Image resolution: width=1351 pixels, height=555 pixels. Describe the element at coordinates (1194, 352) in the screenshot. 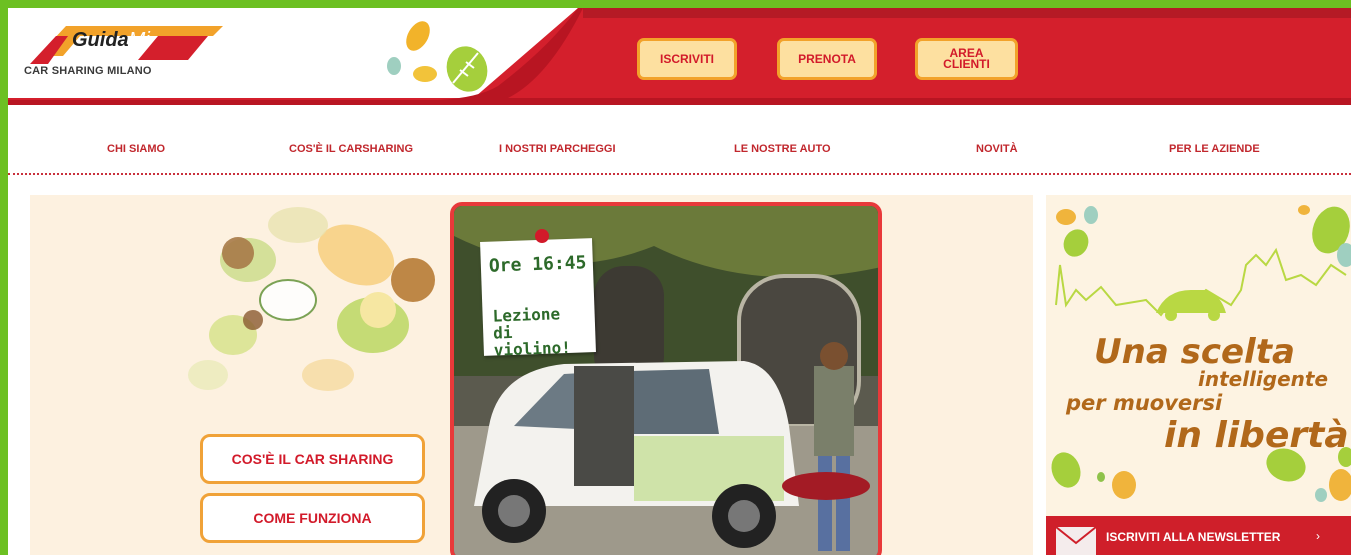

I see `ad-slogan-line1: Una scelta` at that location.